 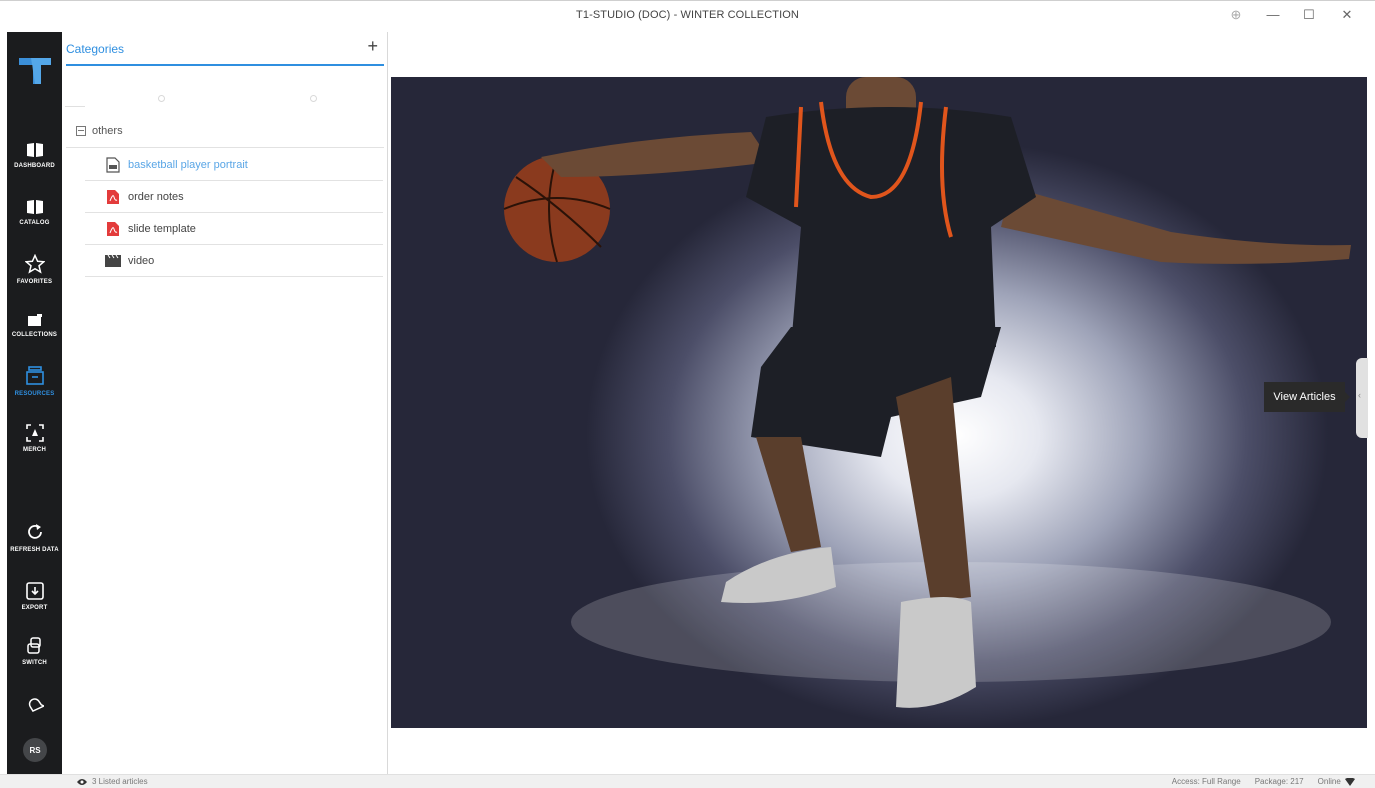 I want to click on view-articles-tooltip: View Articles, so click(x=1307, y=397).